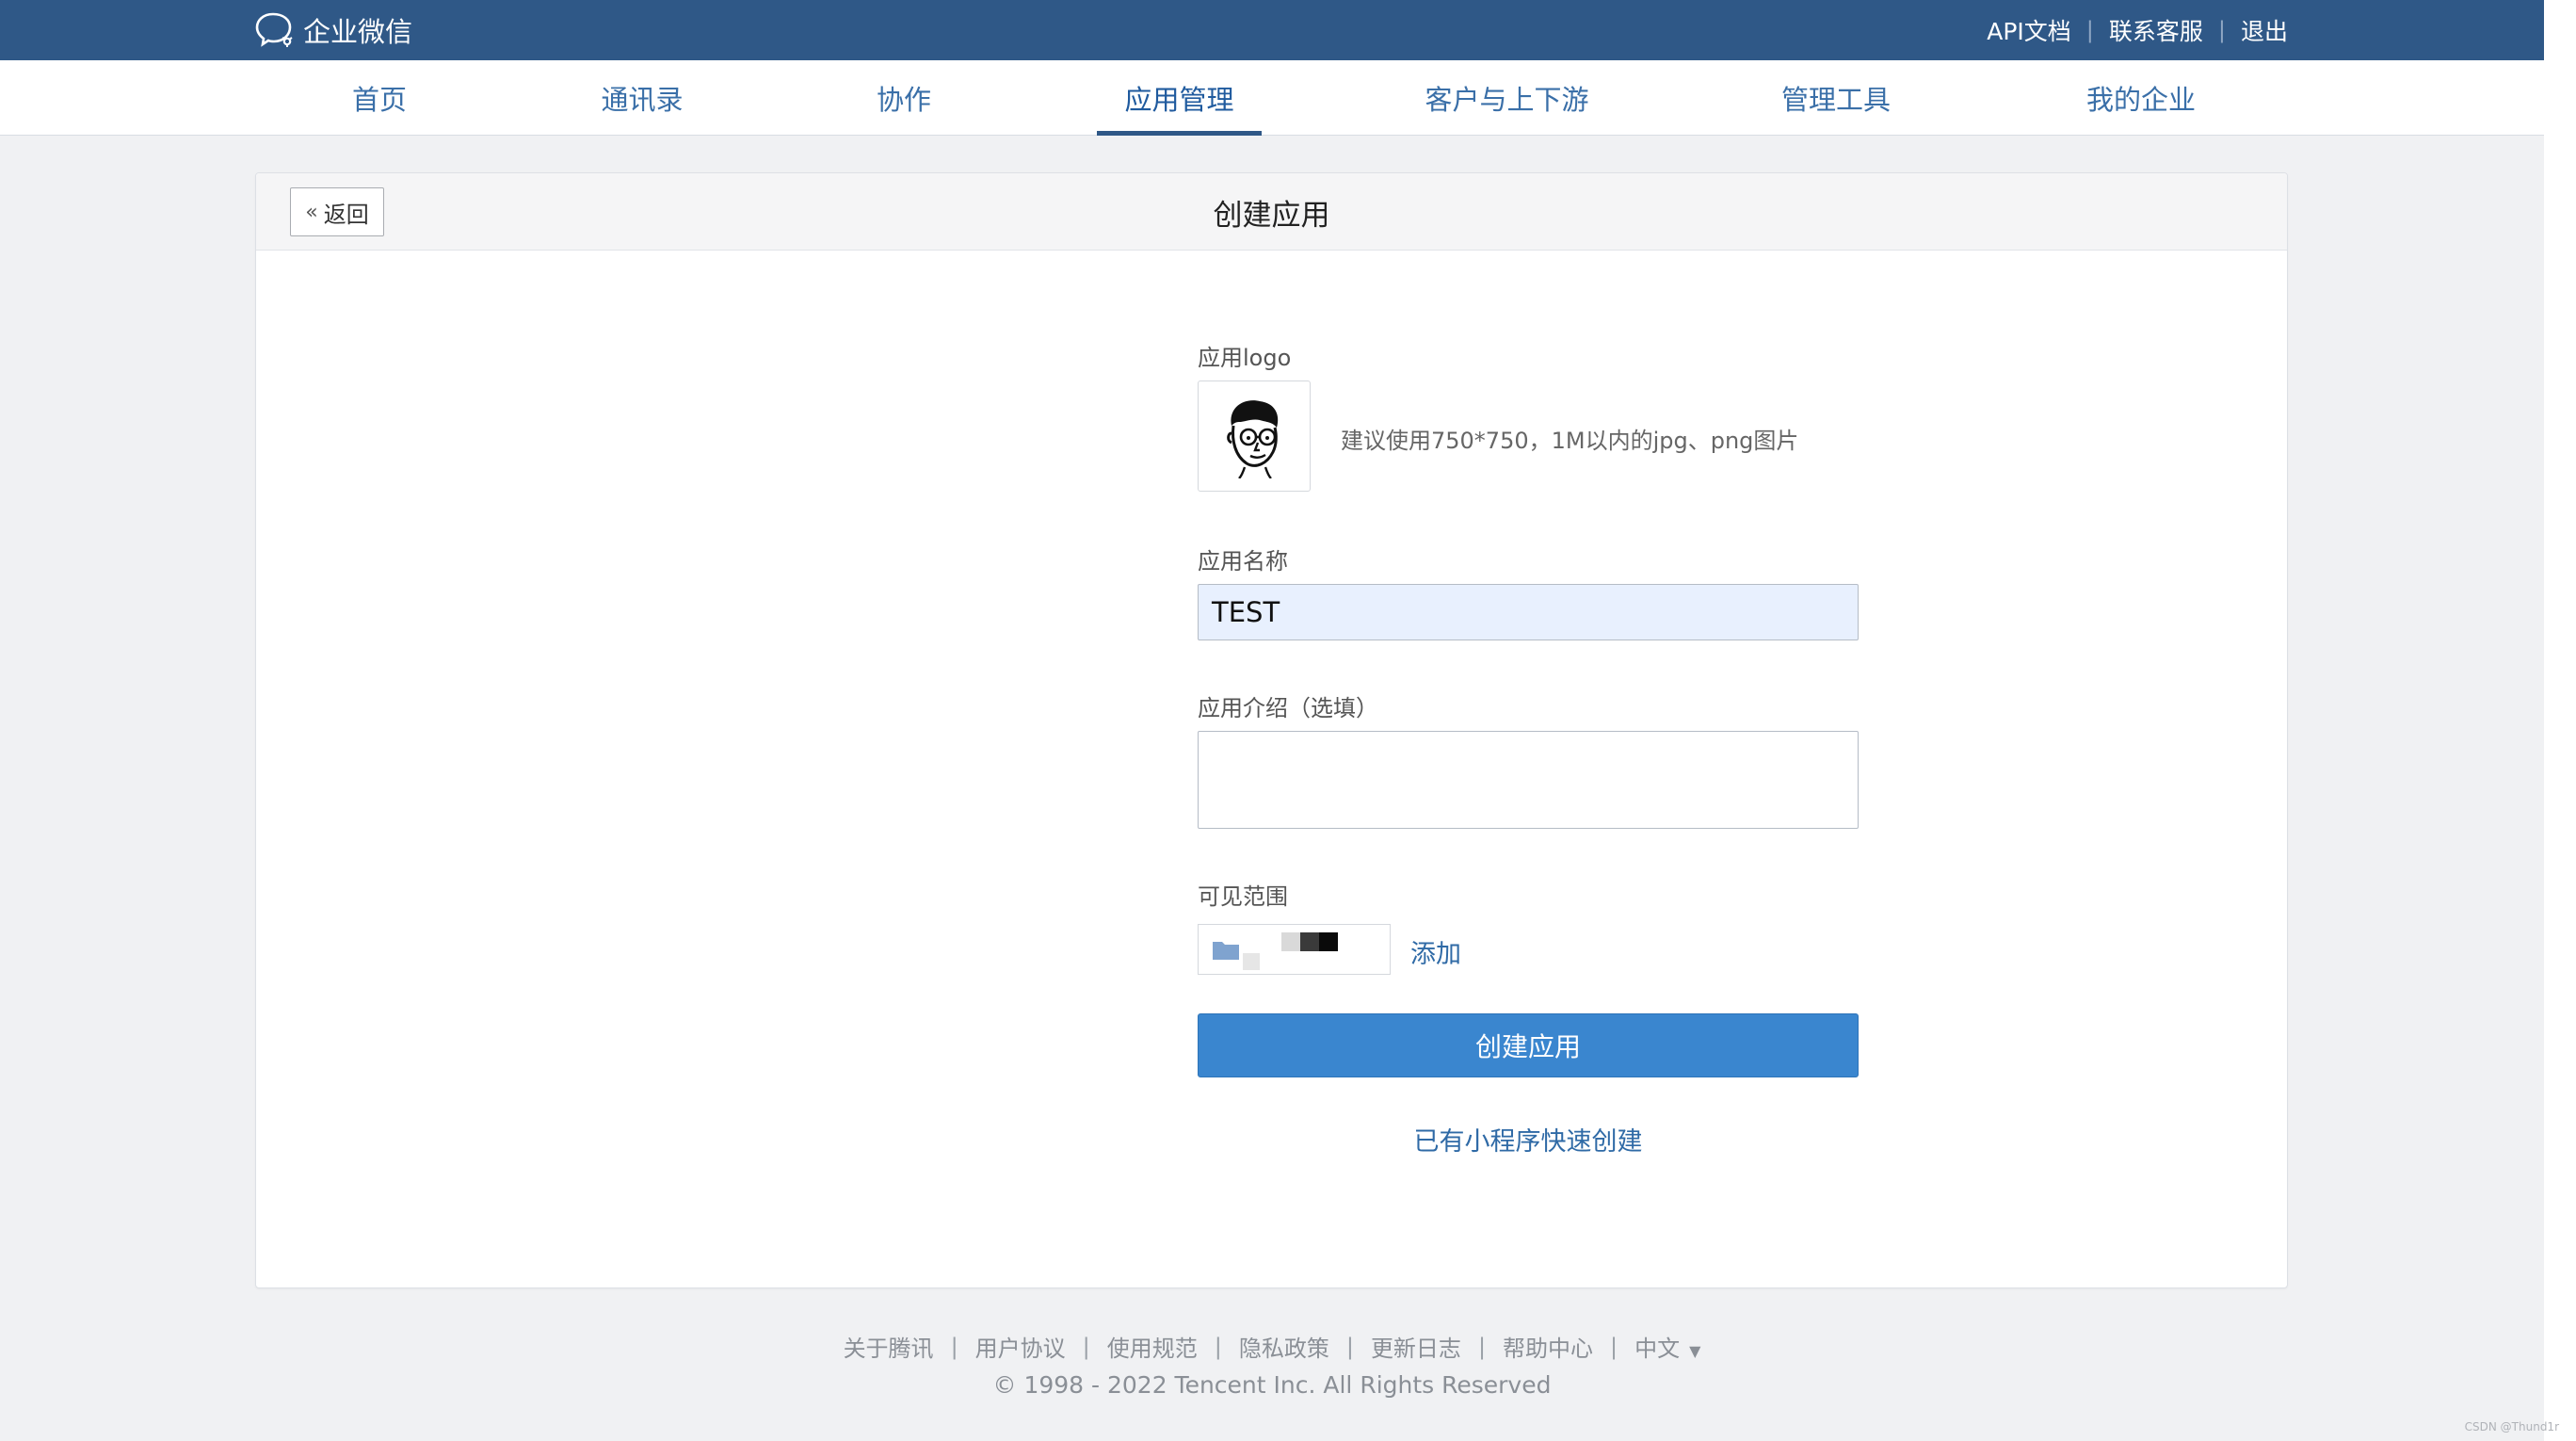  What do you see at coordinates (1179, 98) in the screenshot?
I see `nav-item-app-management: 应用管理` at bounding box center [1179, 98].